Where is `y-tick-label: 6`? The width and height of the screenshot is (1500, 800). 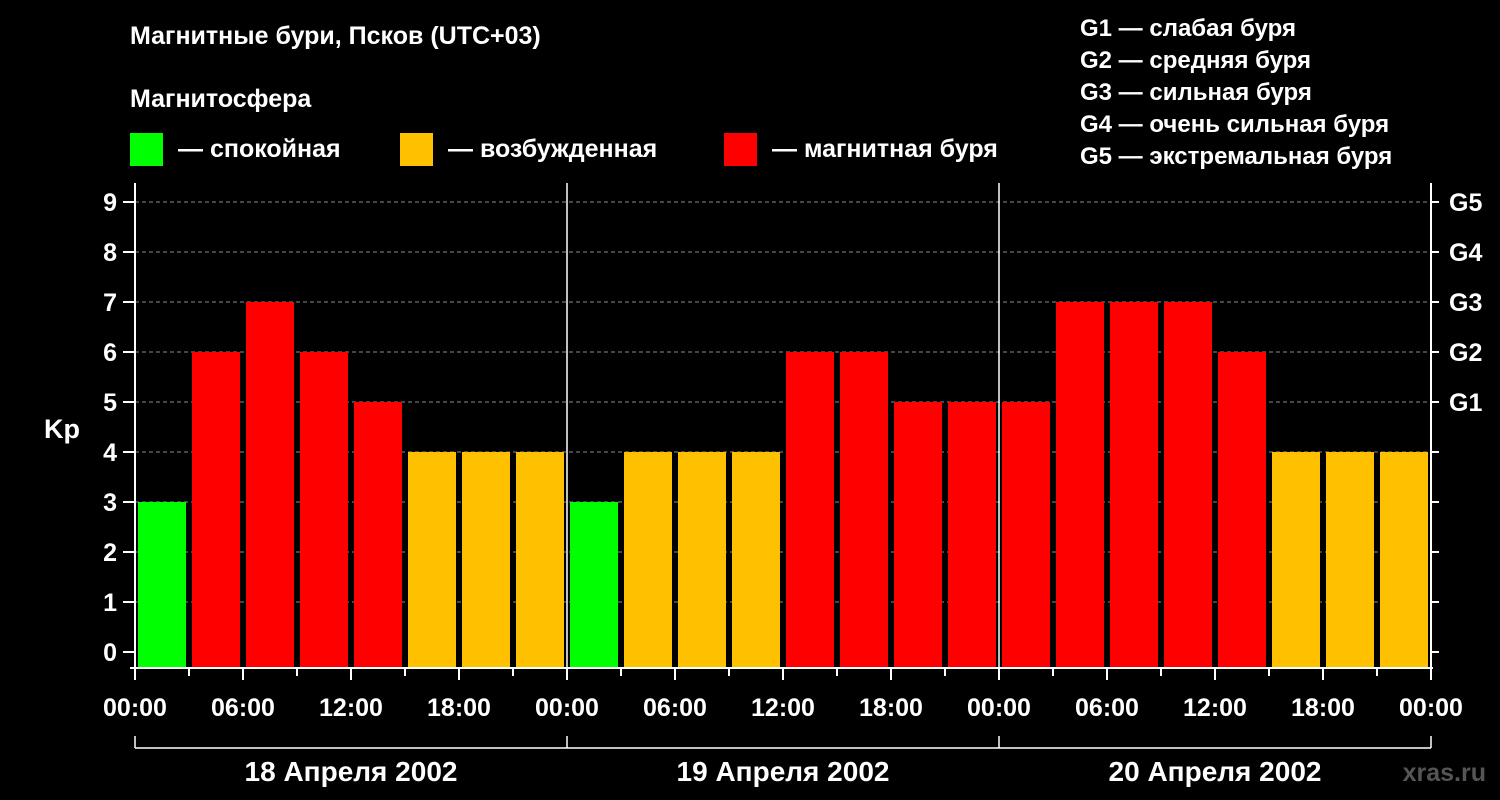
y-tick-label: 6 is located at coordinates (110, 353).